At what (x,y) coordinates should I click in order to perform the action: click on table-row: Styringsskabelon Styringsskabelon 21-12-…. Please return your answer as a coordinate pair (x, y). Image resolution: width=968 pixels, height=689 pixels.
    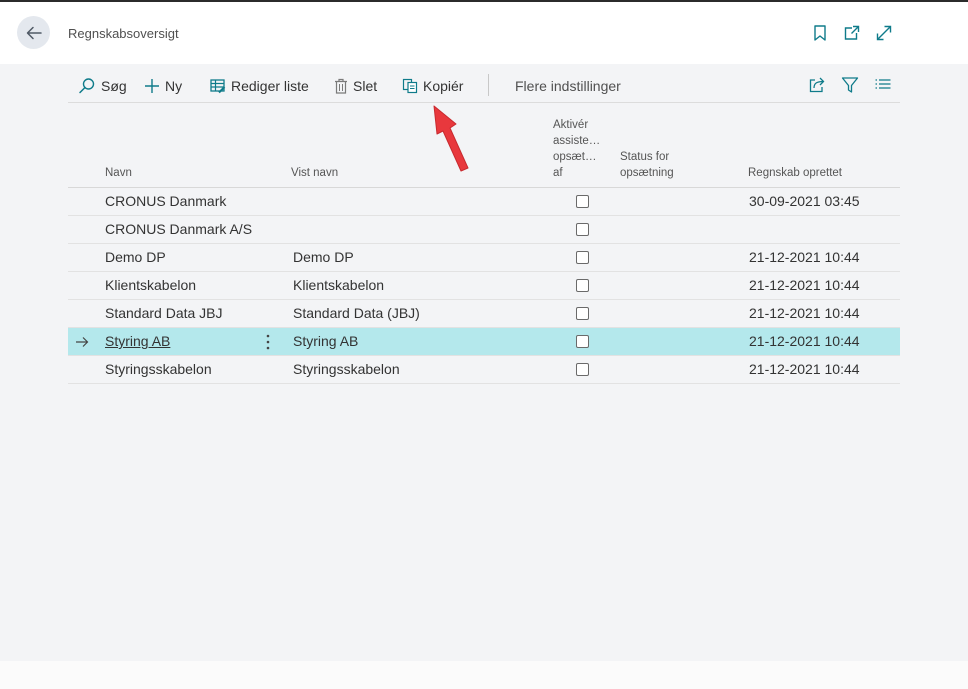
    Looking at the image, I should click on (484, 370).